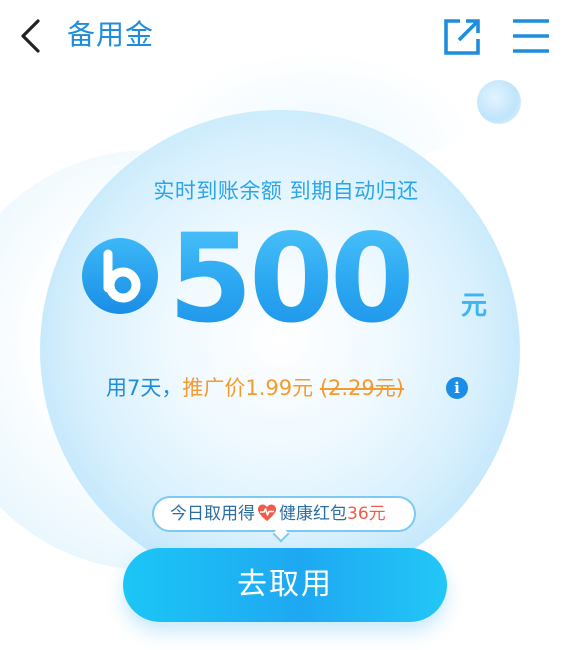 The image size is (572, 650). What do you see at coordinates (457, 388) in the screenshot?
I see `info-icon: i` at bounding box center [457, 388].